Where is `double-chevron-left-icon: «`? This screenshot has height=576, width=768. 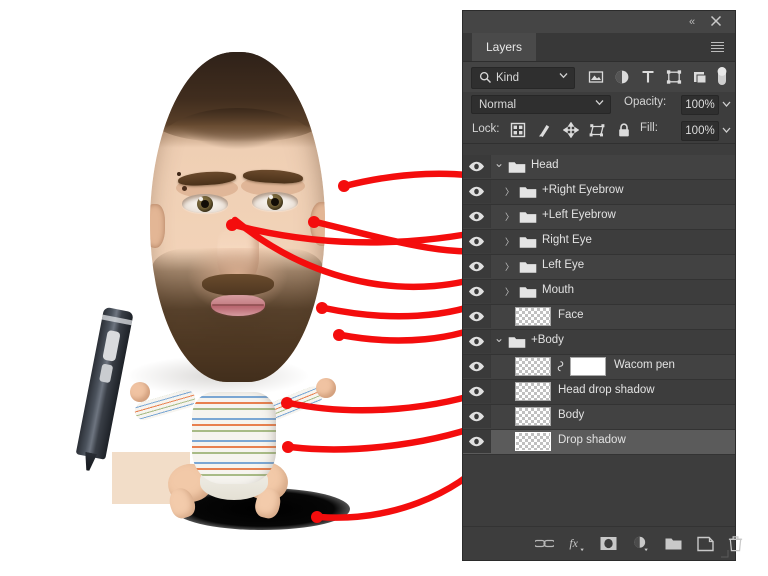 double-chevron-left-icon: « is located at coordinates (692, 22).